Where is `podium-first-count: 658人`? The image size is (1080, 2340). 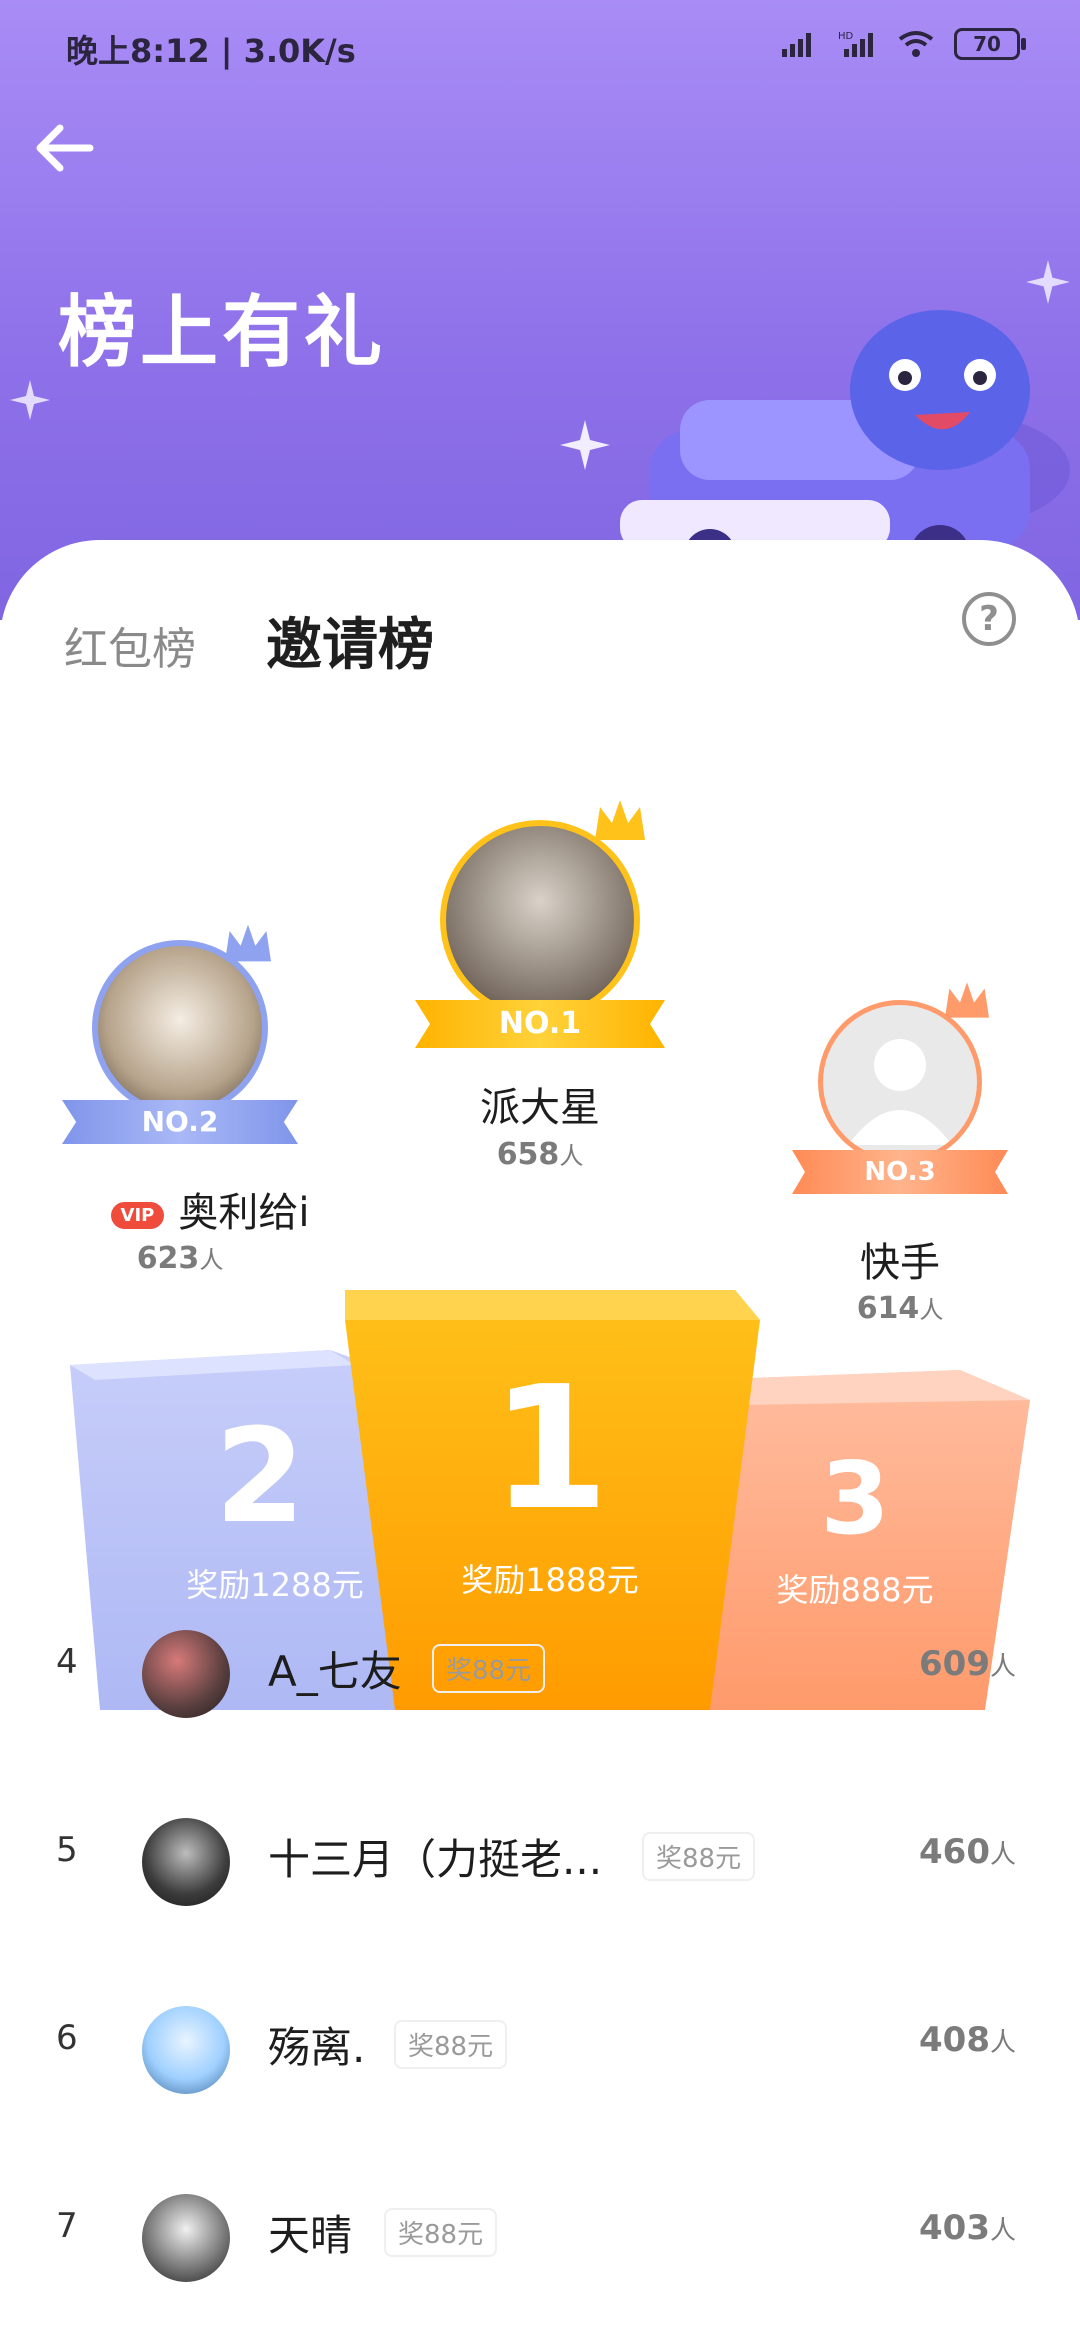 podium-first-count: 658人 is located at coordinates (540, 1154).